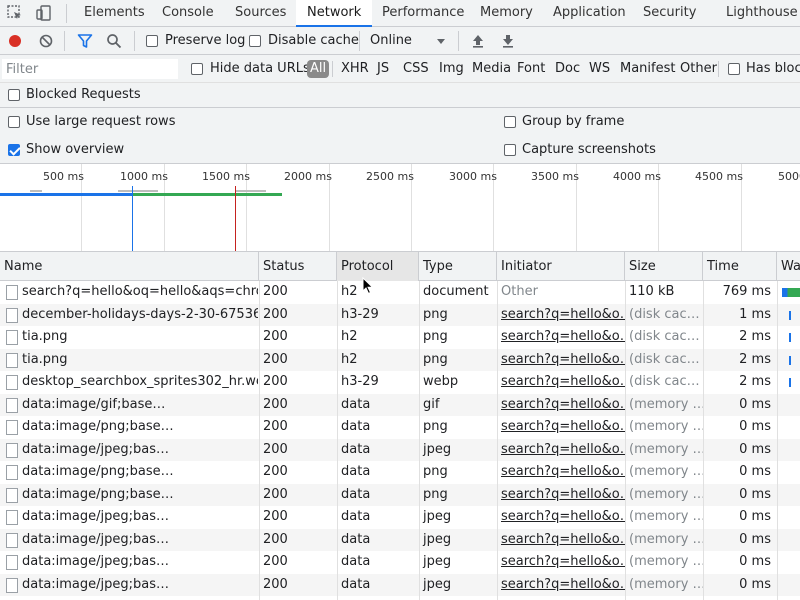 This screenshot has width=800, height=600. Describe the element at coordinates (510, 150) in the screenshot. I see `capture-screenshots-checkbox` at that location.